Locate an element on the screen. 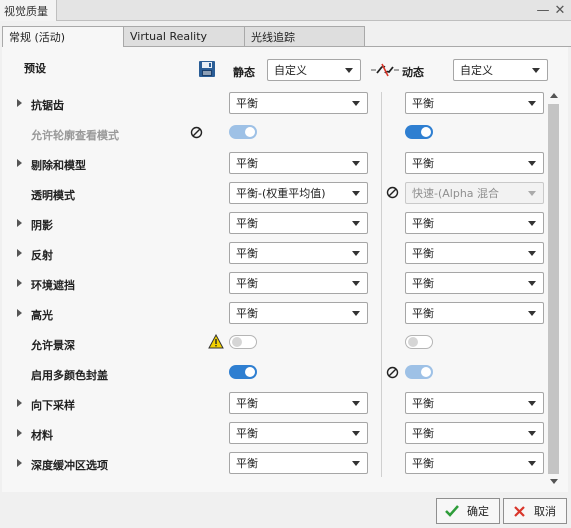 The width and height of the screenshot is (571, 528). depth-of-field-static-toggle is located at coordinates (243, 342).